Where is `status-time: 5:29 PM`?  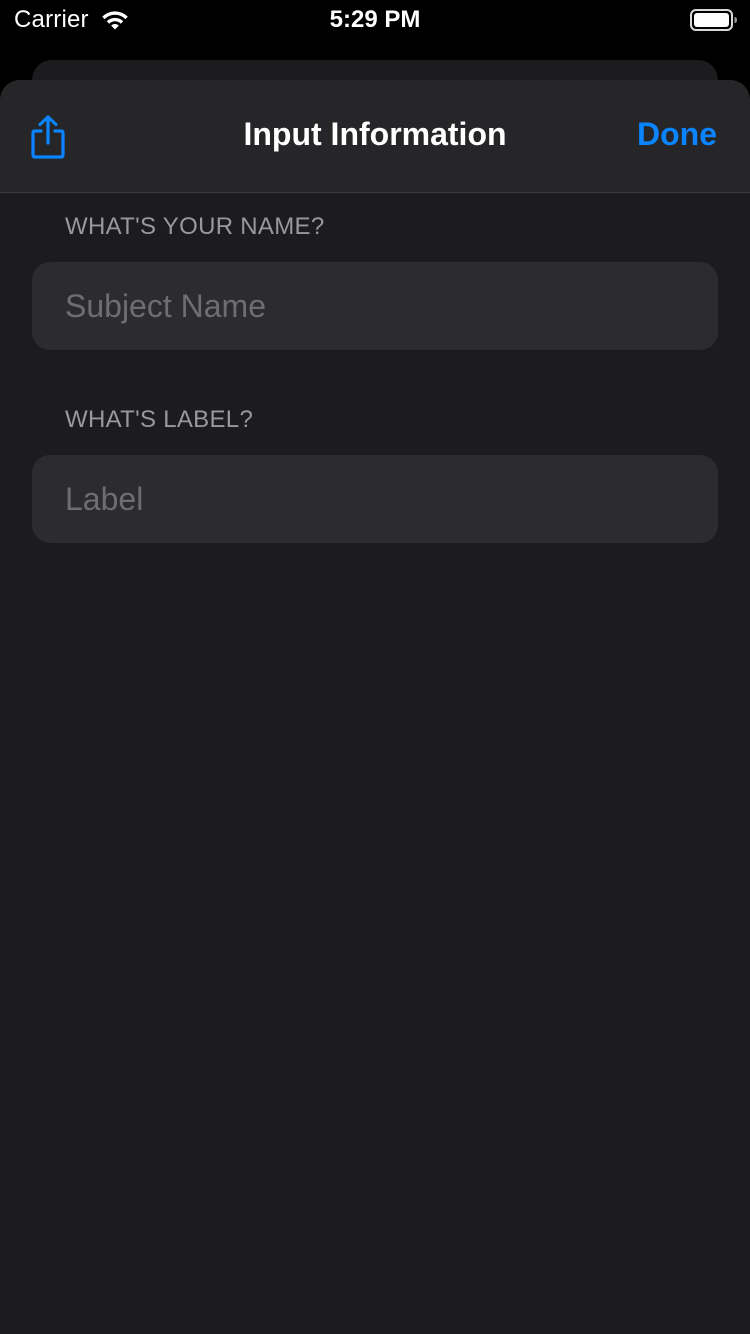 status-time: 5:29 PM is located at coordinates (375, 19).